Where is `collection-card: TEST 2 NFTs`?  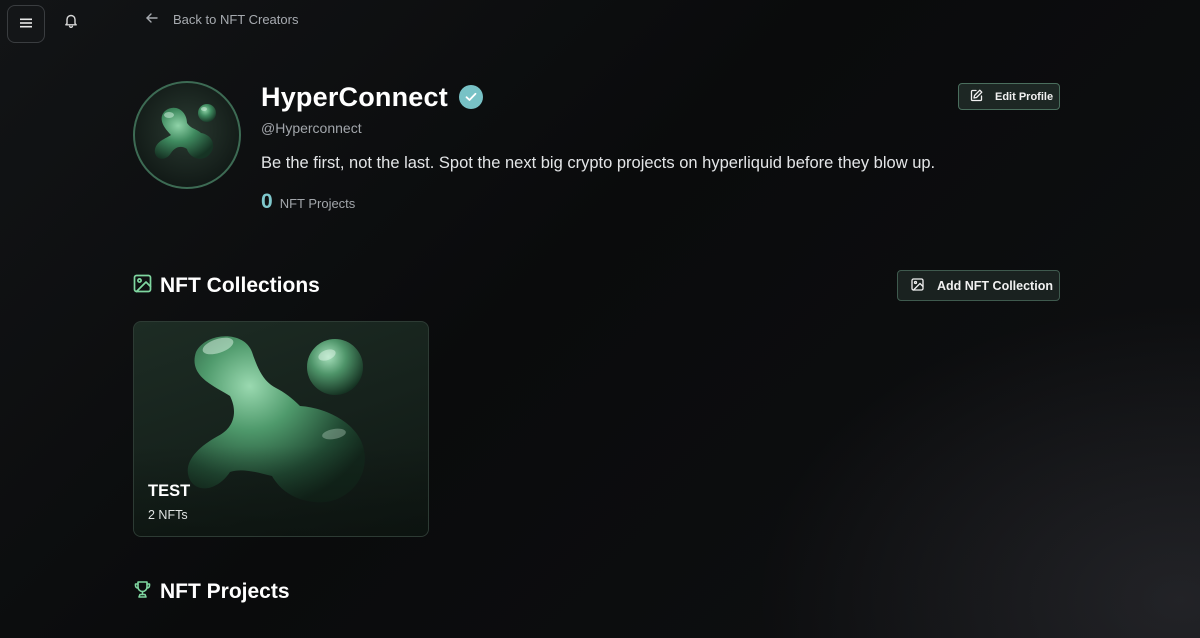 collection-card: TEST 2 NFTs is located at coordinates (281, 429).